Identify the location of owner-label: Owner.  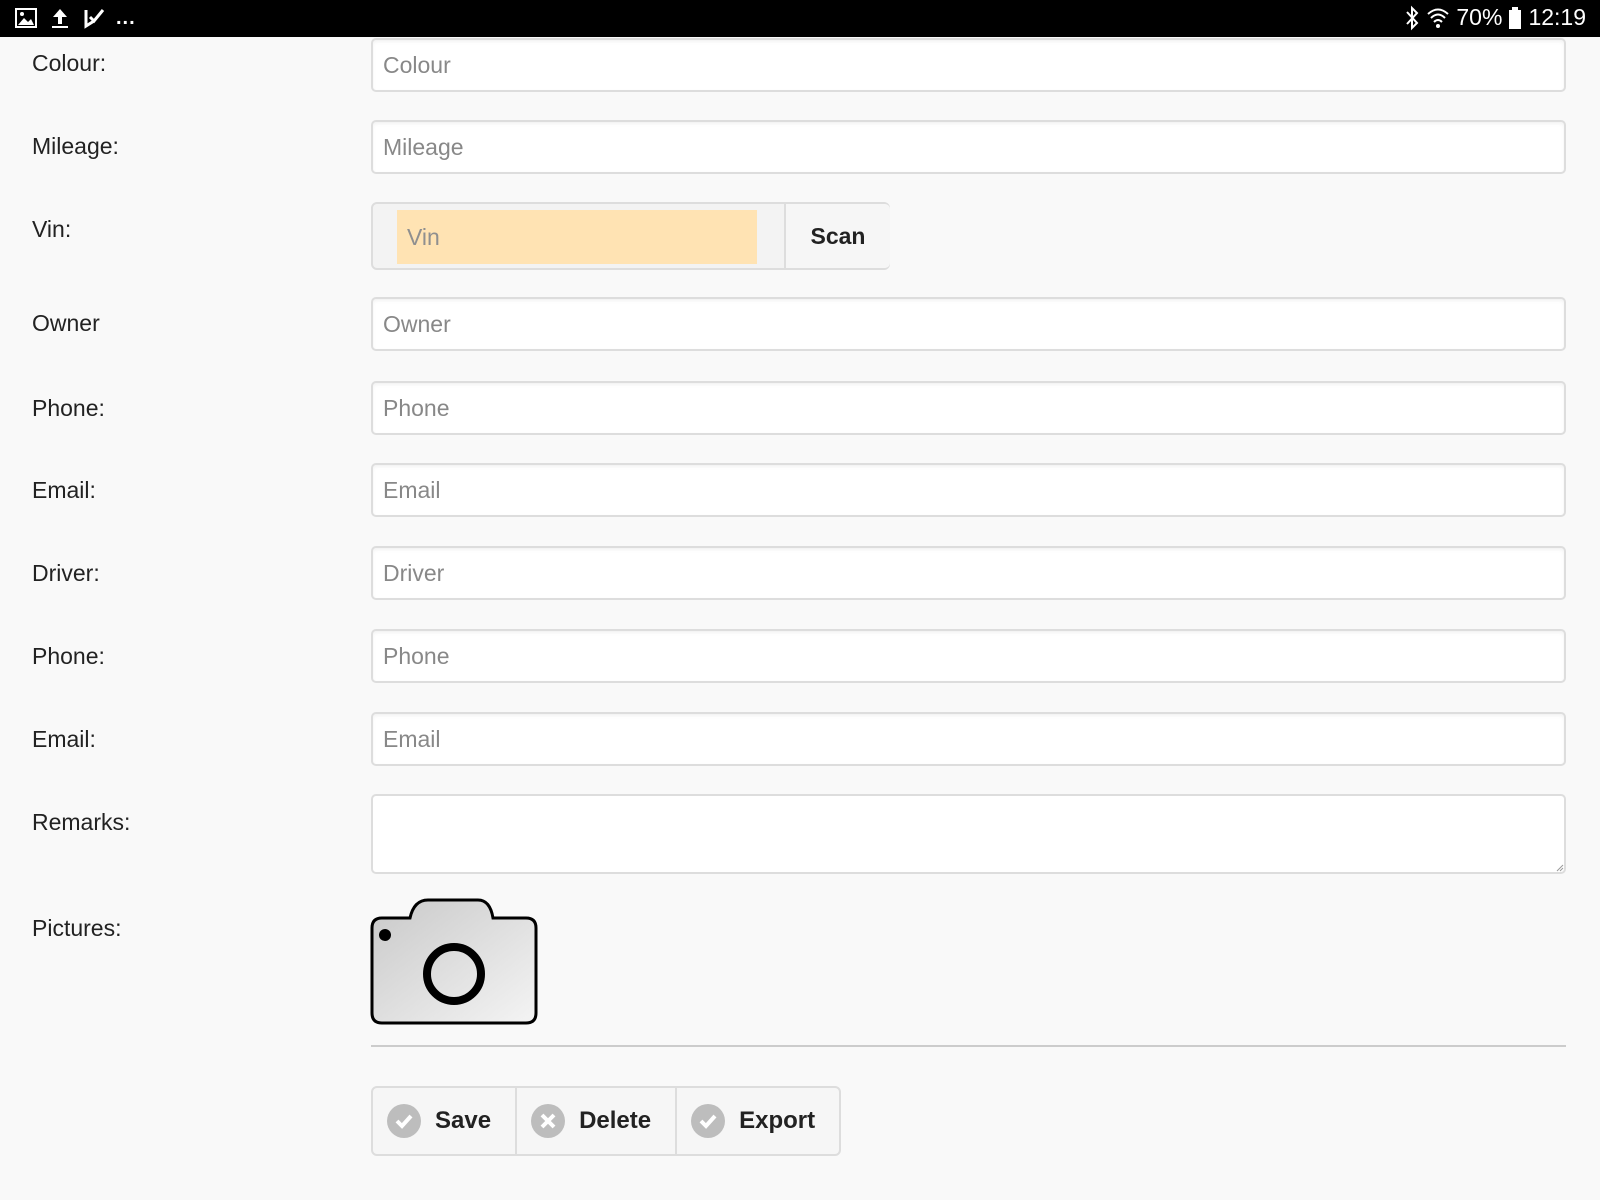
(66, 323).